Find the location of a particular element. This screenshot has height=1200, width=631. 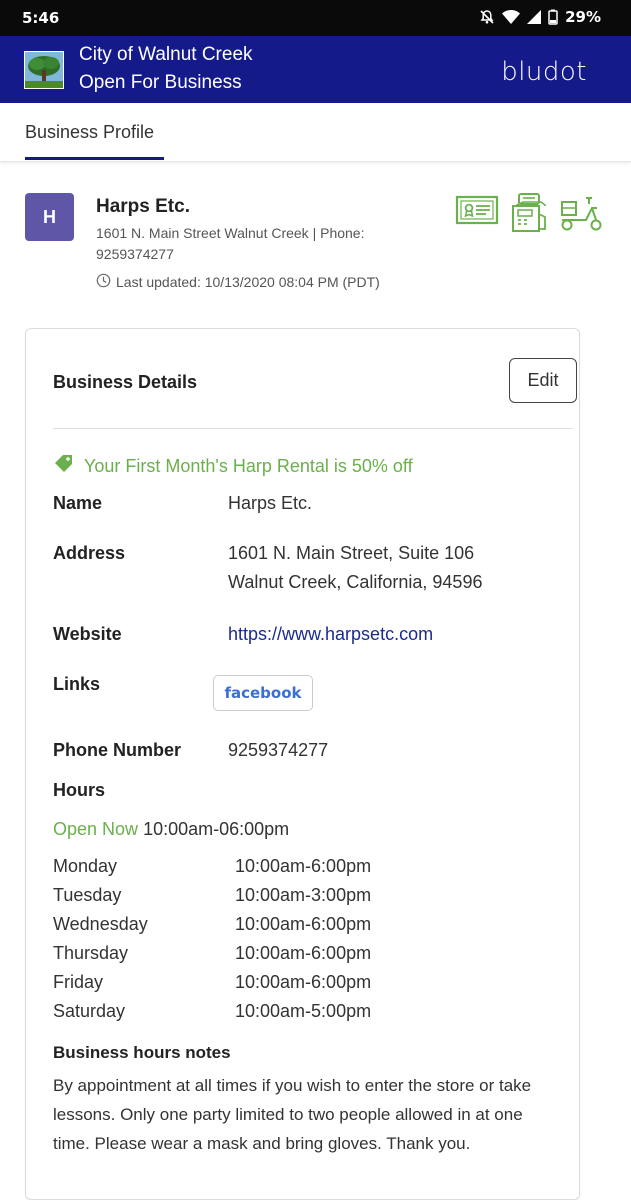

business-action-icons is located at coordinates (530, 213).